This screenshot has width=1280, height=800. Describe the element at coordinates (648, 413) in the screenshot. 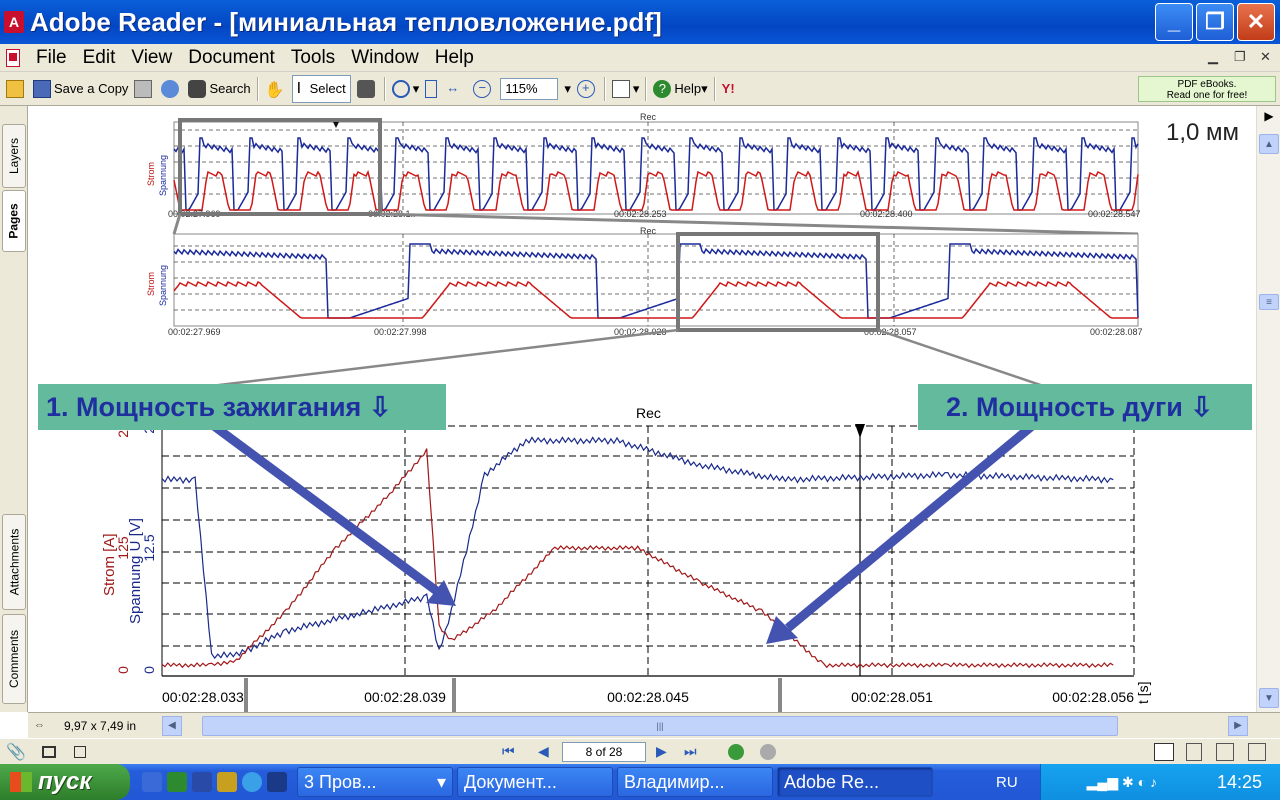

I see `main-rec-label: Rec` at that location.